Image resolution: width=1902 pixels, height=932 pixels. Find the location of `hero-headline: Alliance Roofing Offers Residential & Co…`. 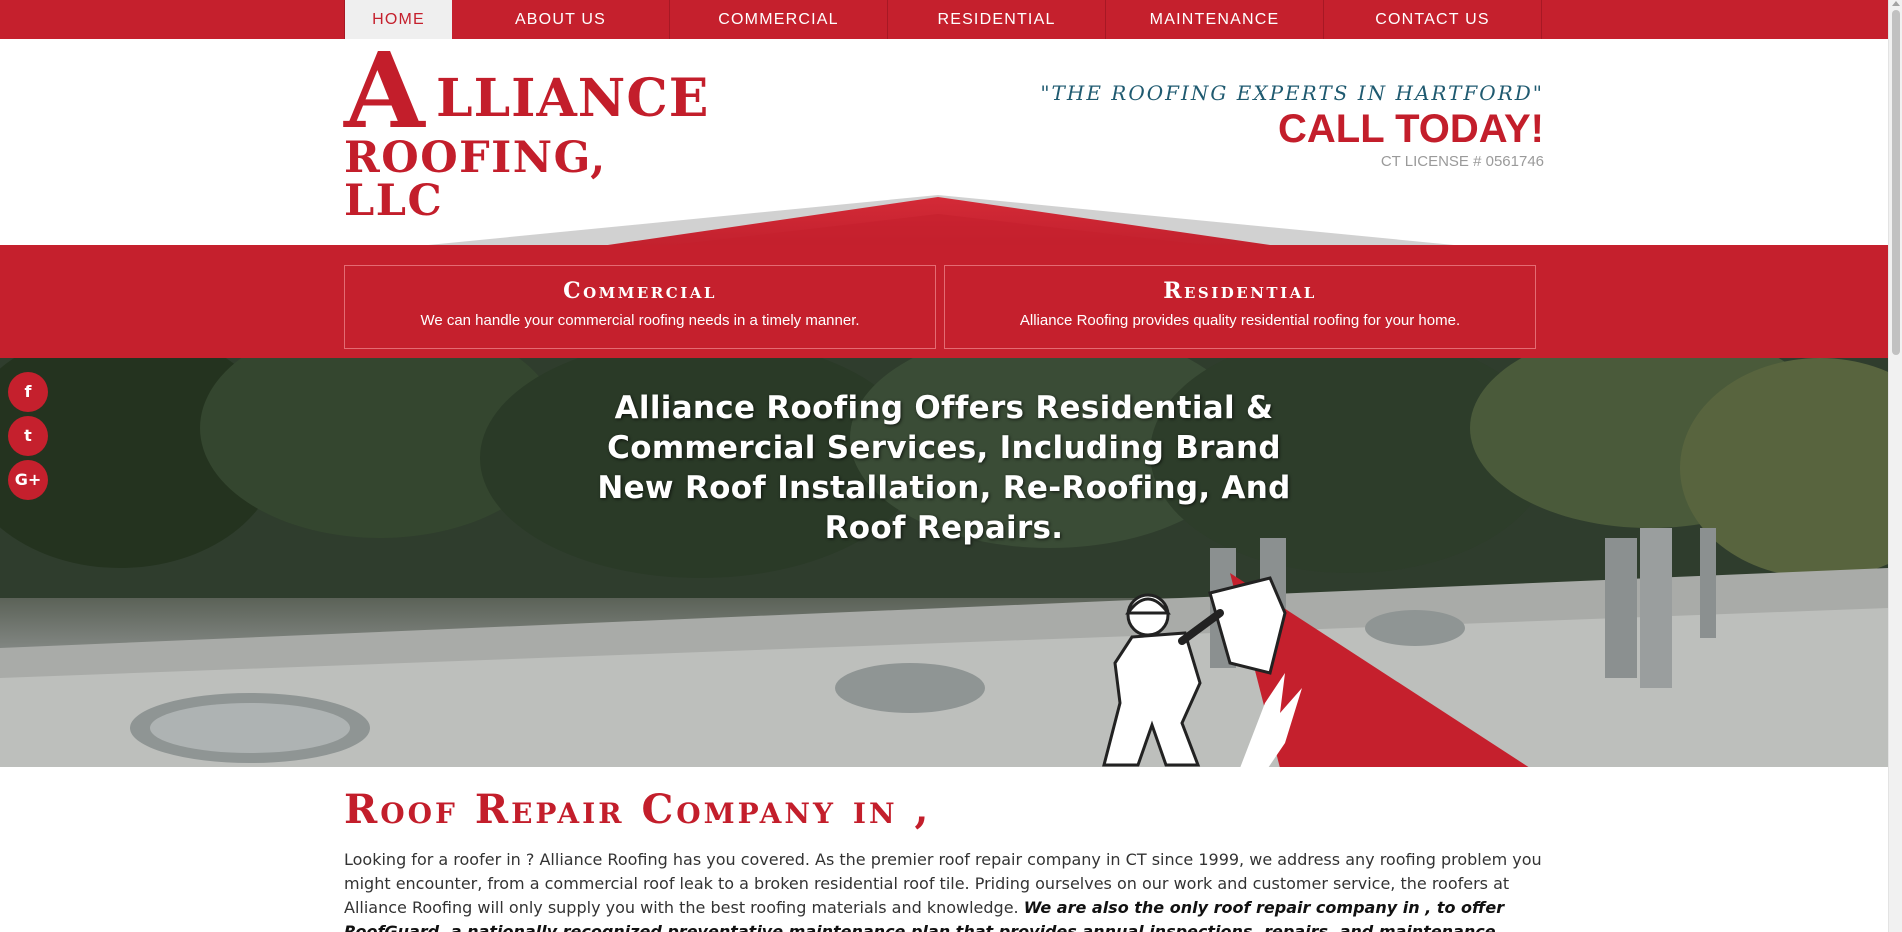

hero-headline: Alliance Roofing Offers Residential & Co… is located at coordinates (944, 468).